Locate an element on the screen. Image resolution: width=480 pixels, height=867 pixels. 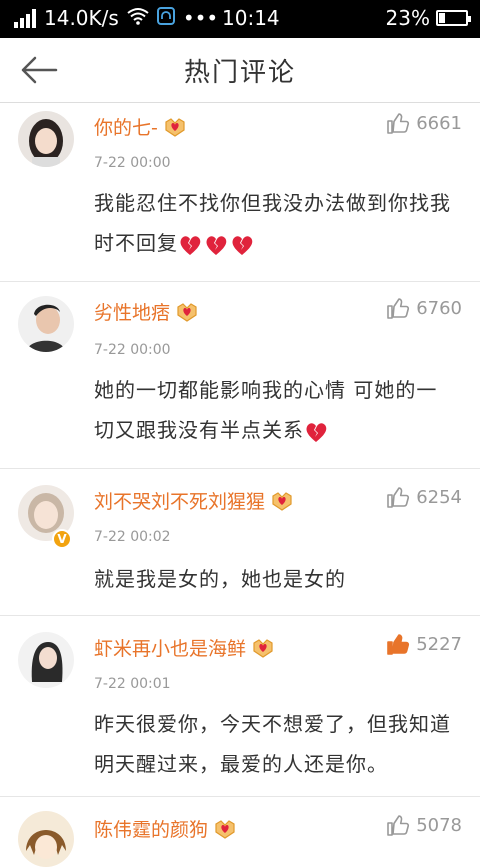
comment-text: 她的一切都能影响我的心情 可她的一切又跟我没有半点关系 is located at coordinates (266, 410).